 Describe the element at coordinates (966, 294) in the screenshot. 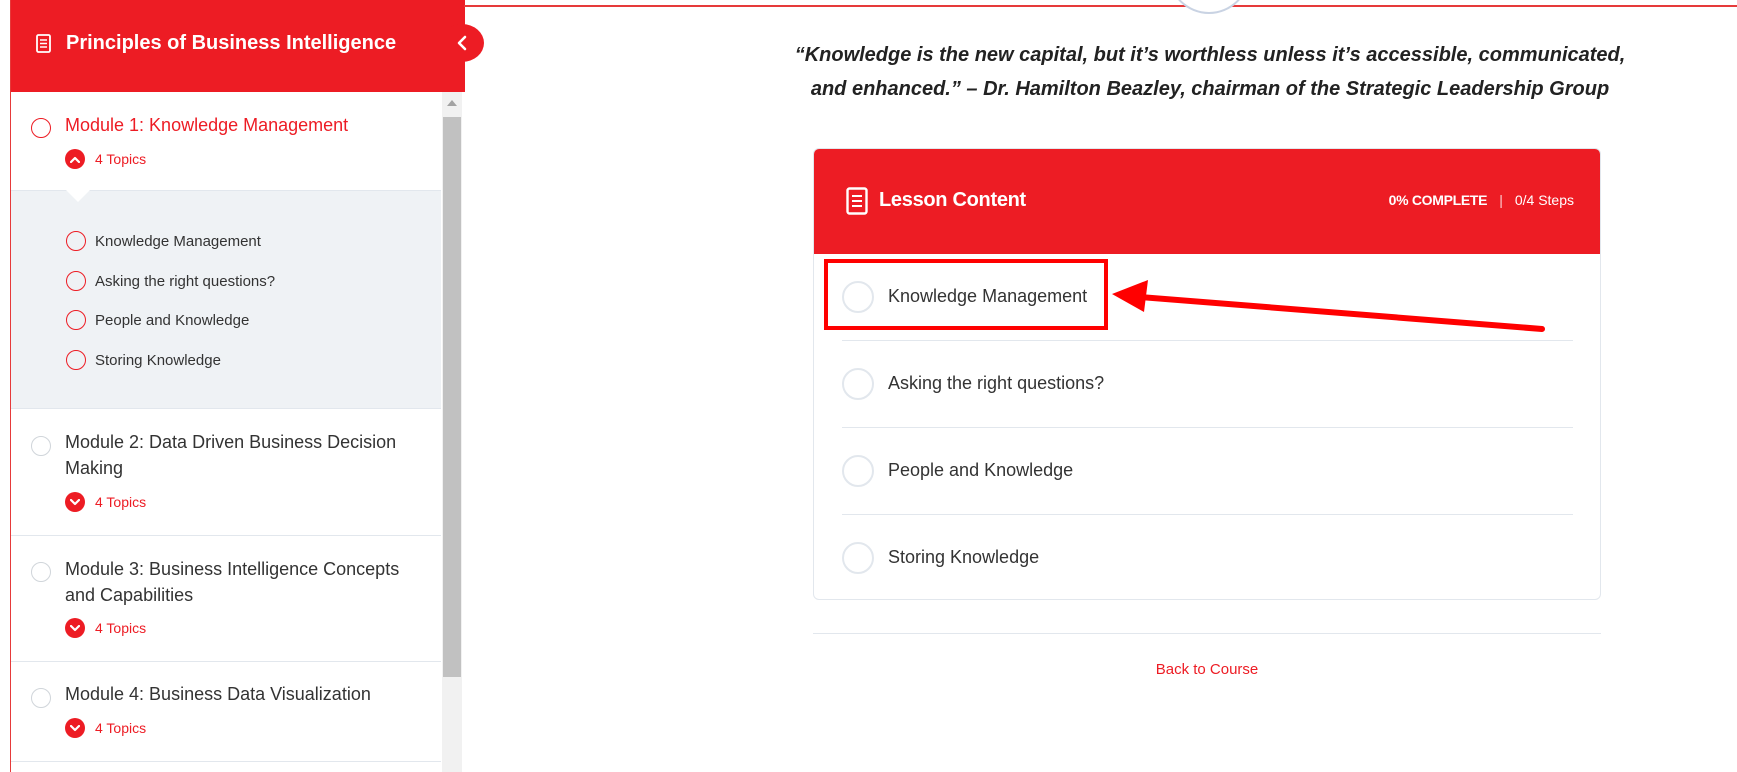

I see `annotation-highlight-box` at that location.